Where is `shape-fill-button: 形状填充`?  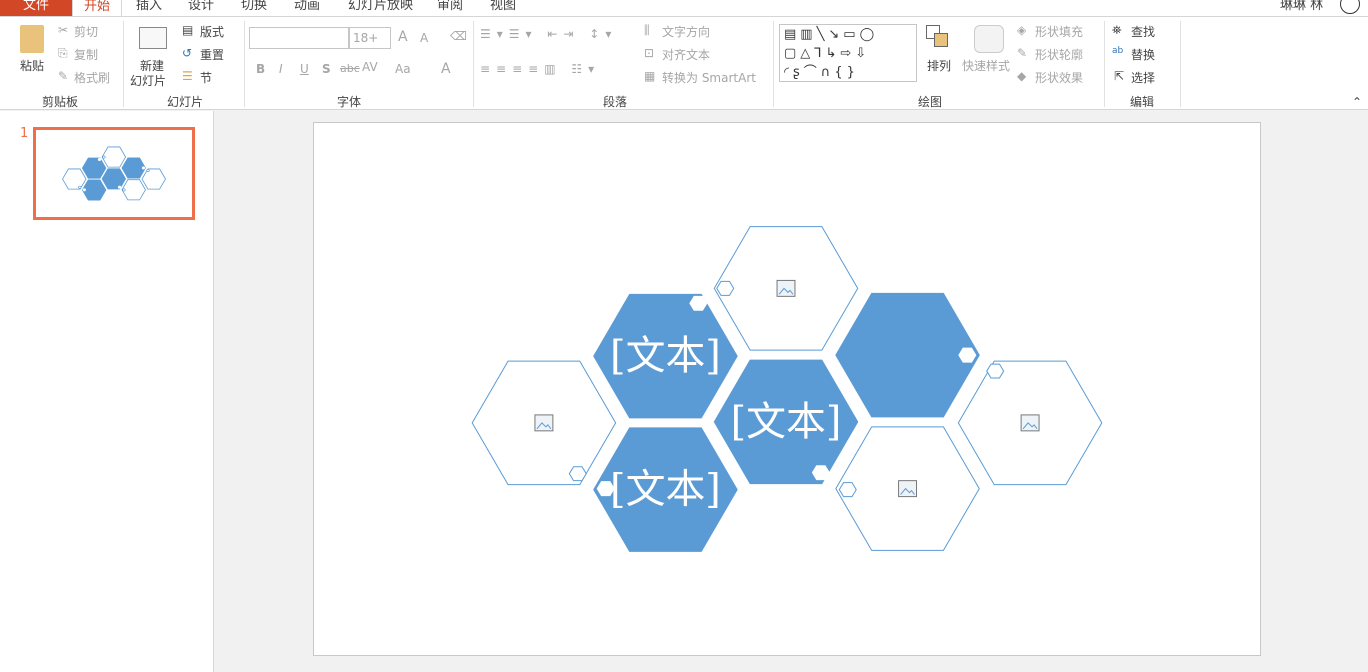
shape-fill-button: 形状填充 is located at coordinates (1059, 31).